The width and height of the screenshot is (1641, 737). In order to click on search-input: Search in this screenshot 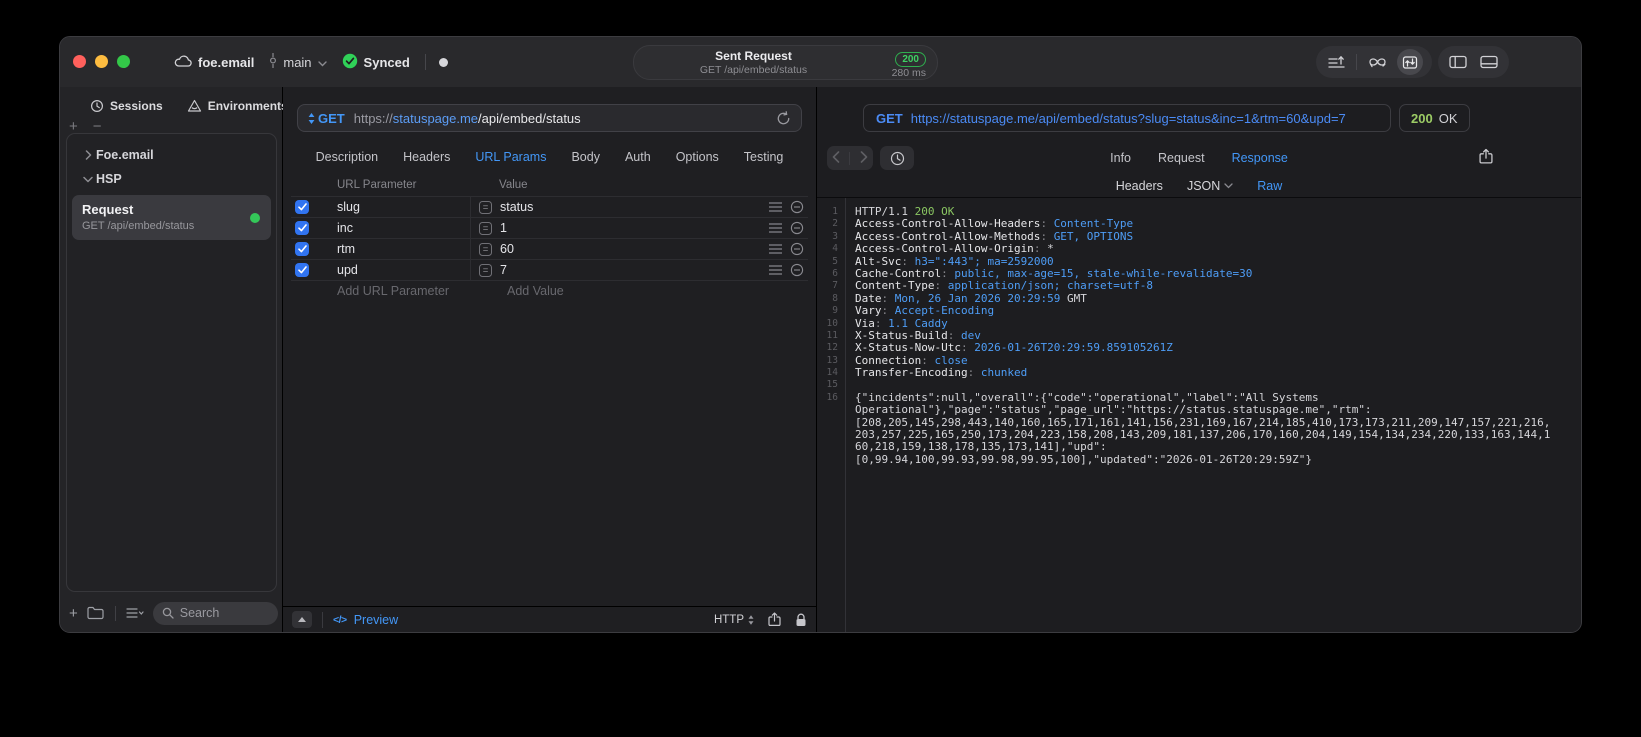, I will do `click(215, 613)`.